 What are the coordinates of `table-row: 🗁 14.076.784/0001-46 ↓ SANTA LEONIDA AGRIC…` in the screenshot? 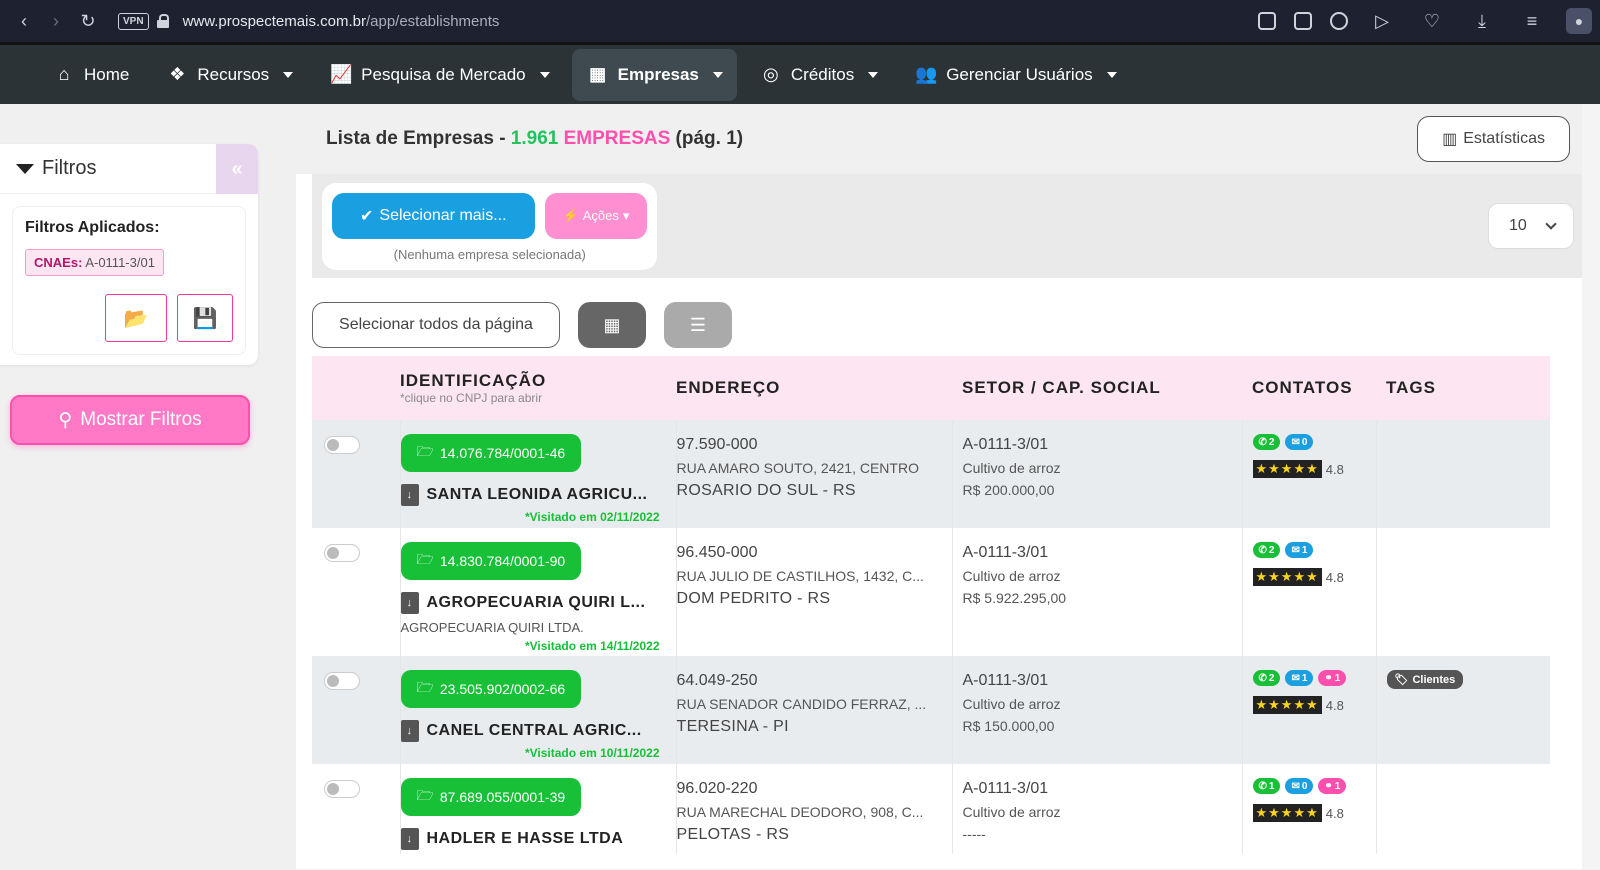 It's located at (931, 474).